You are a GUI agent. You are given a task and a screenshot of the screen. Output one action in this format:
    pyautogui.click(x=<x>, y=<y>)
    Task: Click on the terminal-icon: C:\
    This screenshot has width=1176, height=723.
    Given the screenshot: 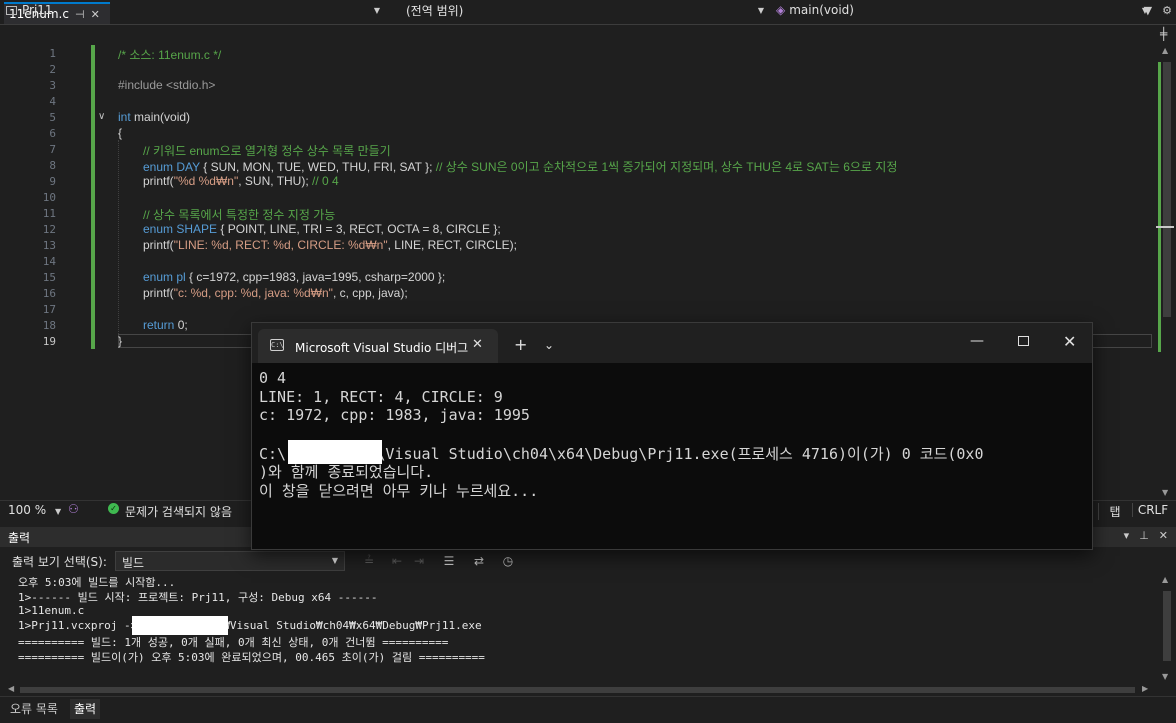 What is the action you would take?
    pyautogui.click(x=277, y=345)
    